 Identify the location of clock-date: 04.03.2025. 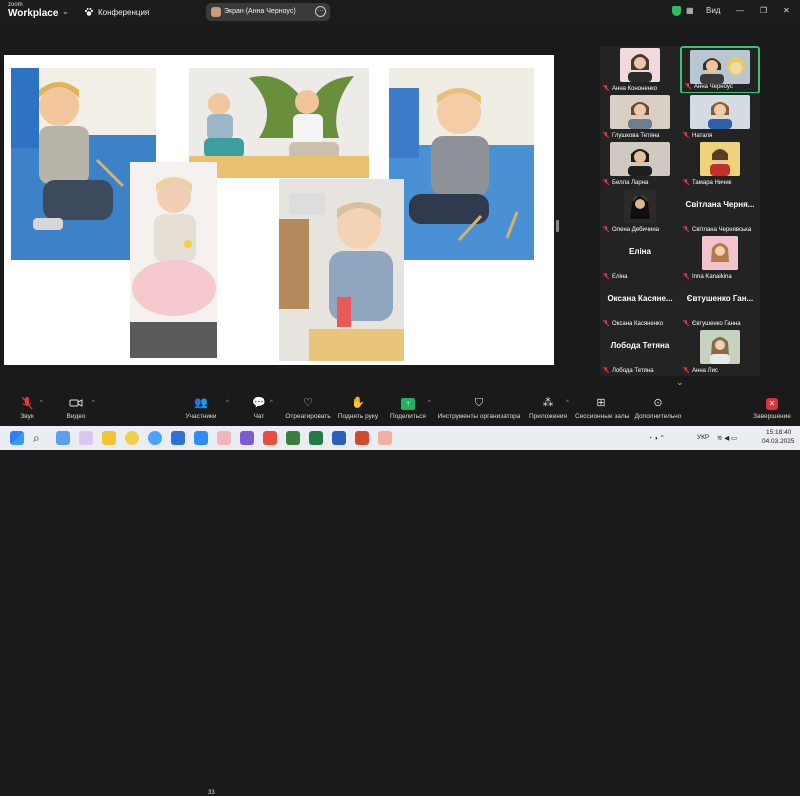
(778, 441).